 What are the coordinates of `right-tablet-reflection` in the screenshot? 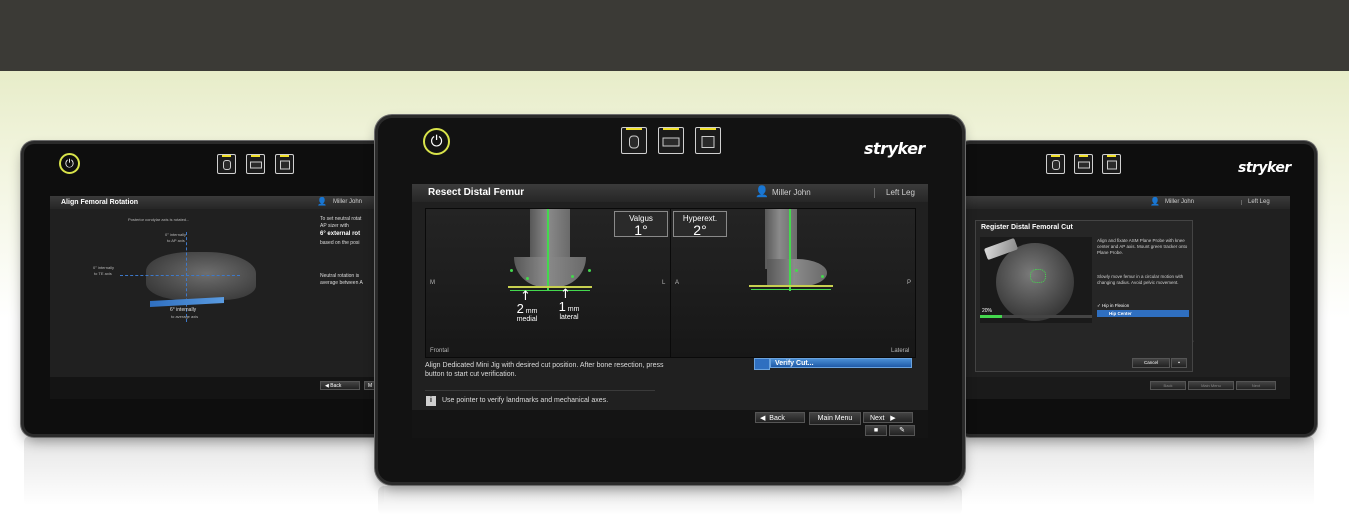 It's located at (1137, 471).